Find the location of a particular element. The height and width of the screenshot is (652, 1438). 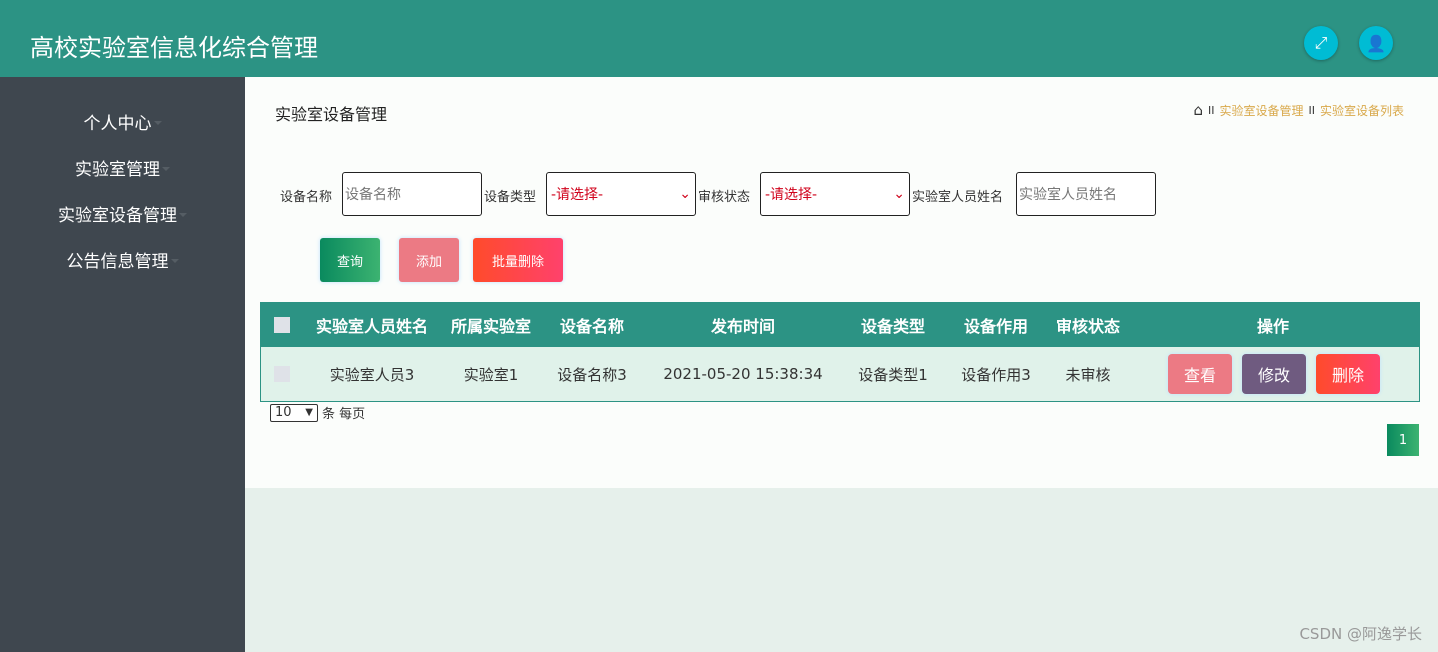

page-button-1: 1 is located at coordinates (1403, 440).